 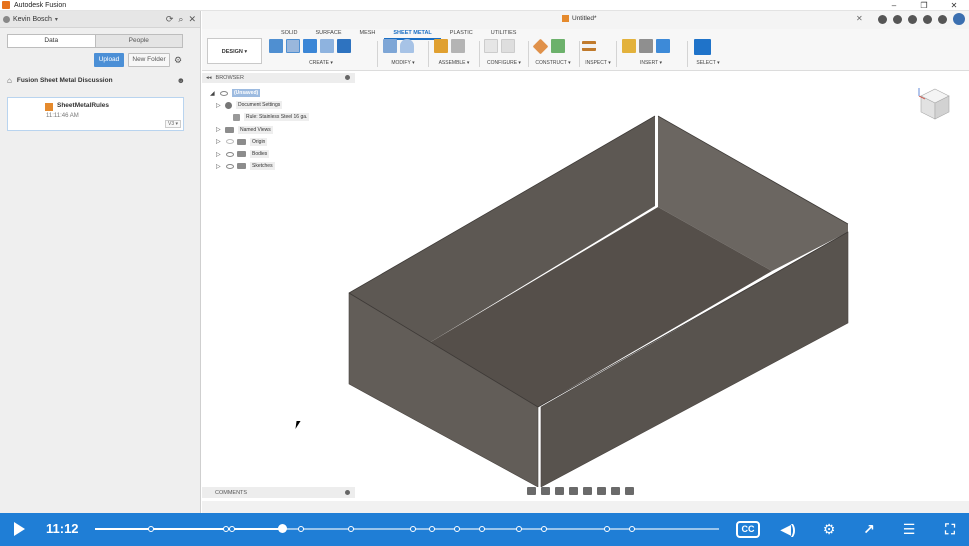 I want to click on refold-icon, so click(x=407, y=46).